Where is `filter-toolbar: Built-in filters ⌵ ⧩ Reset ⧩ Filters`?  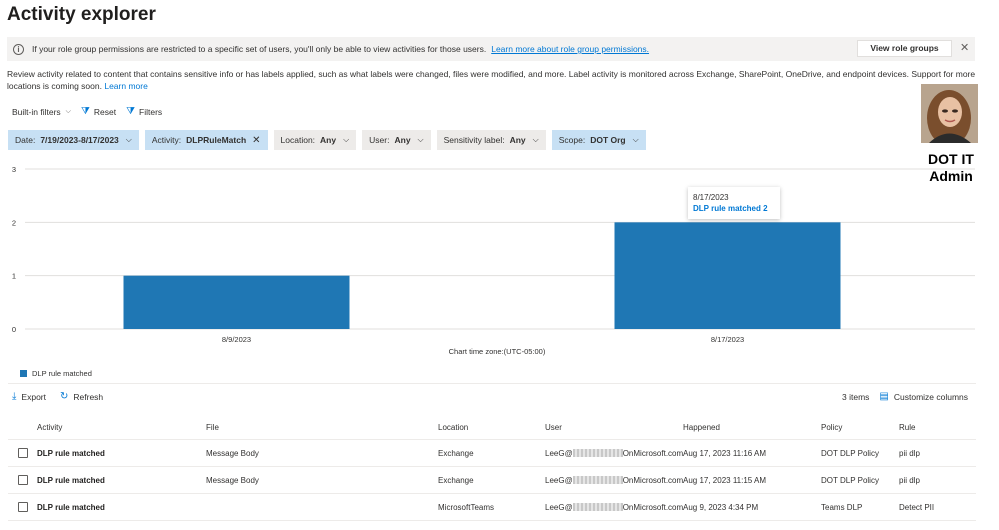
filter-toolbar: Built-in filters ⌵ ⧩ Reset ⧩ Filters is located at coordinates (92, 111).